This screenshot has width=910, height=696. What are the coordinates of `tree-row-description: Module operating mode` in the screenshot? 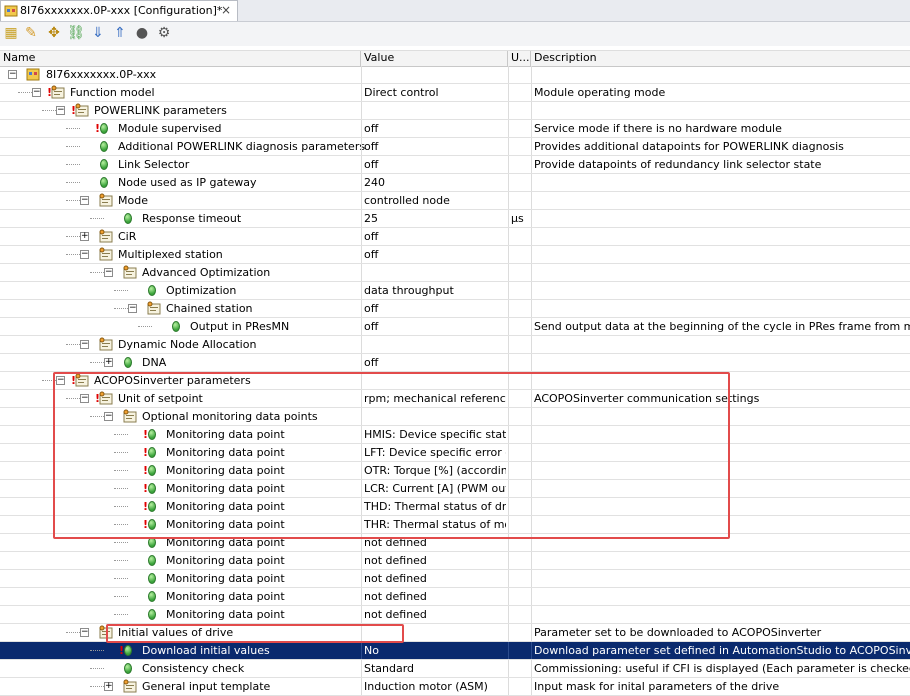 It's located at (600, 92).